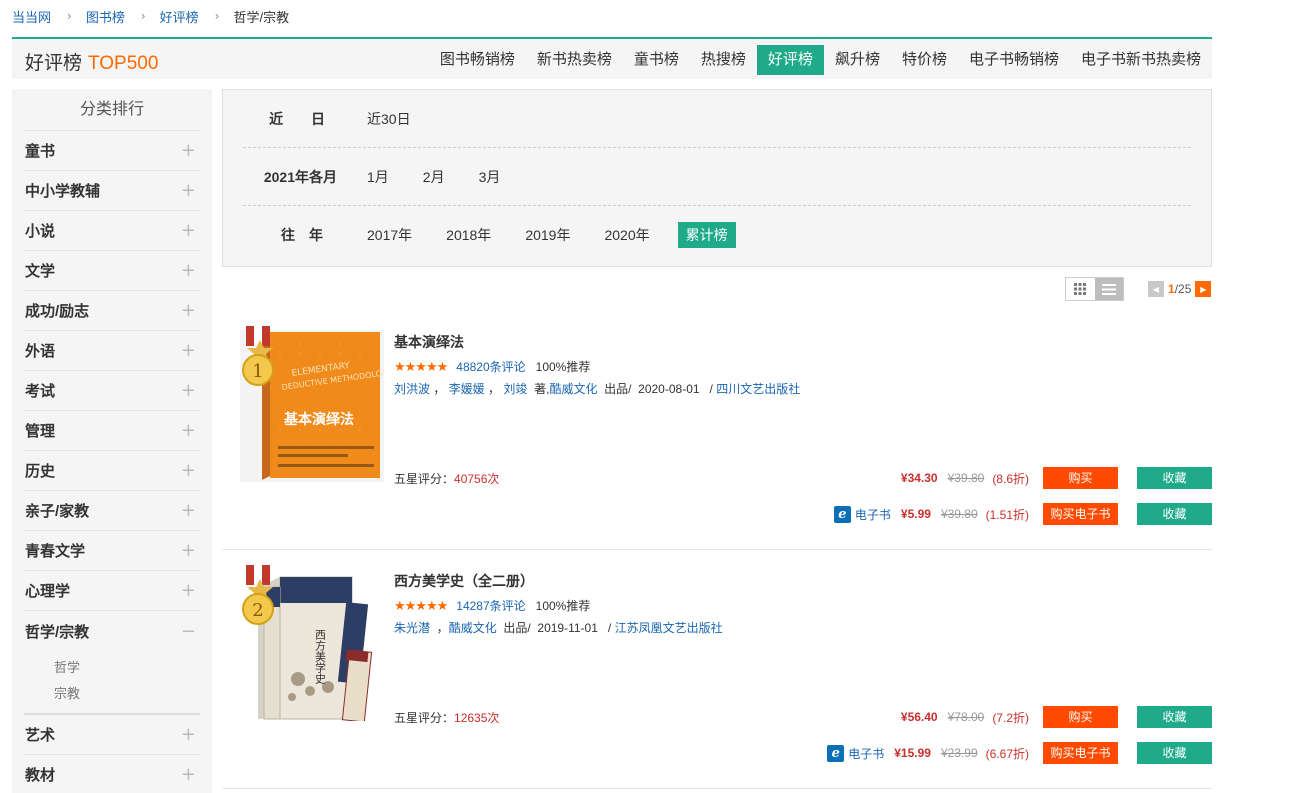 The height and width of the screenshot is (793, 1297). What do you see at coordinates (515, 389) in the screenshot?
I see `author-link: 刘竣` at bounding box center [515, 389].